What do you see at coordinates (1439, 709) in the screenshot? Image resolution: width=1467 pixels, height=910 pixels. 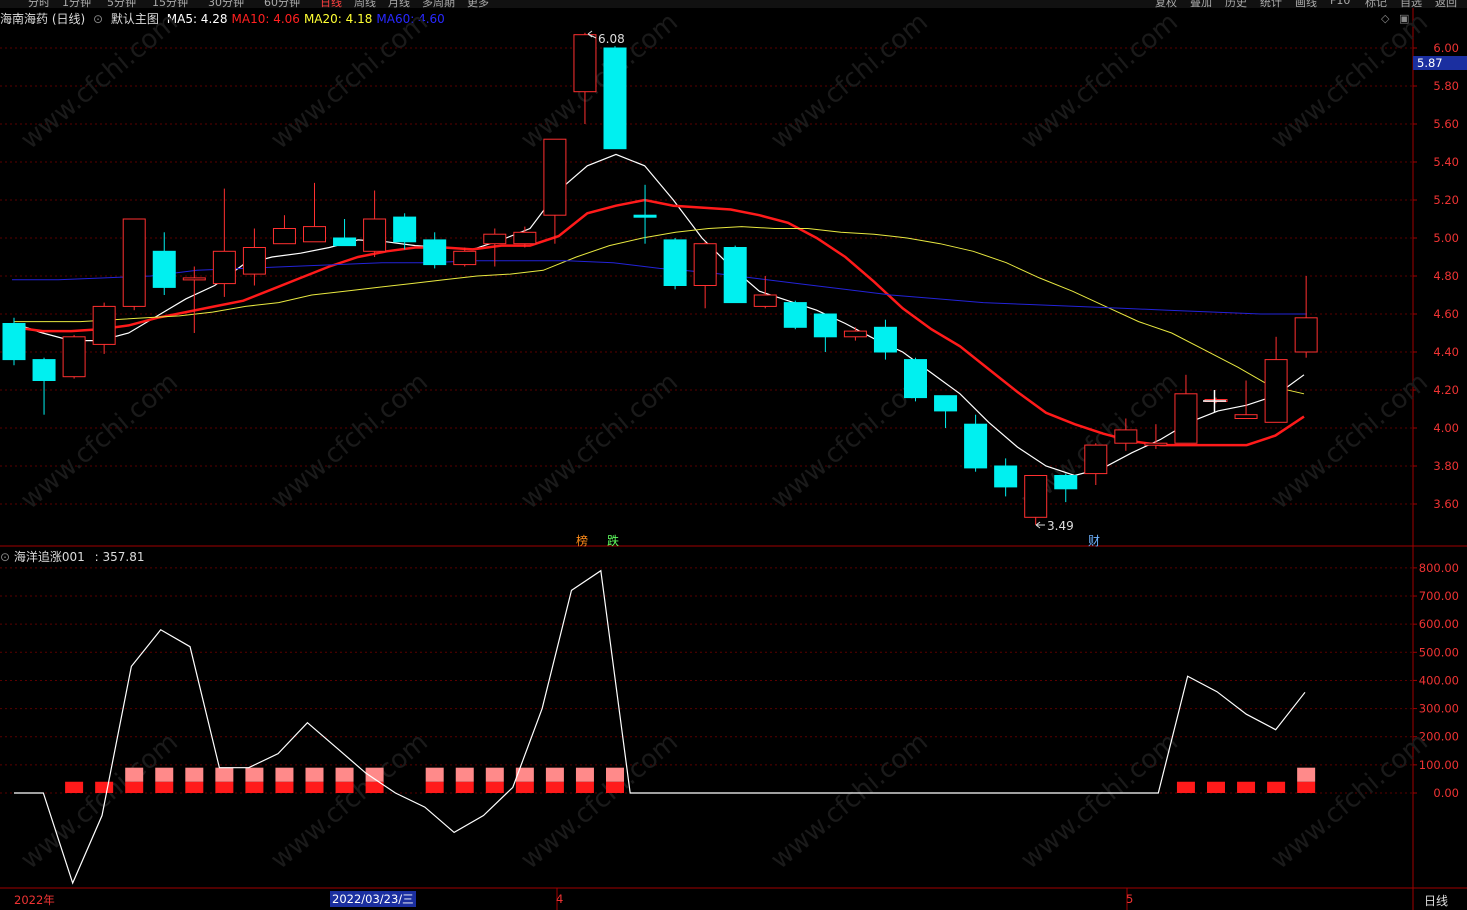 I see `sub-y-tick-label: 300.00` at bounding box center [1439, 709].